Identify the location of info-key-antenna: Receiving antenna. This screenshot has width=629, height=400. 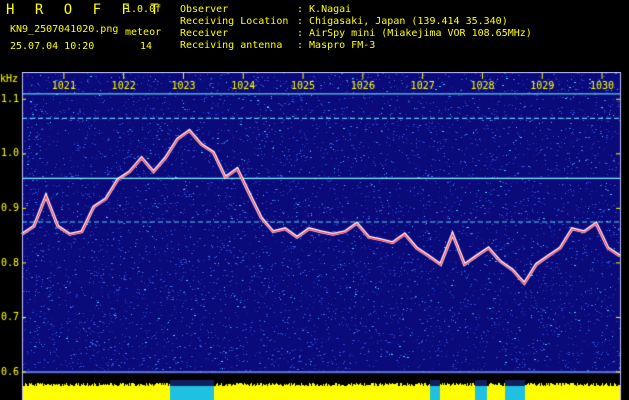
(231, 45).